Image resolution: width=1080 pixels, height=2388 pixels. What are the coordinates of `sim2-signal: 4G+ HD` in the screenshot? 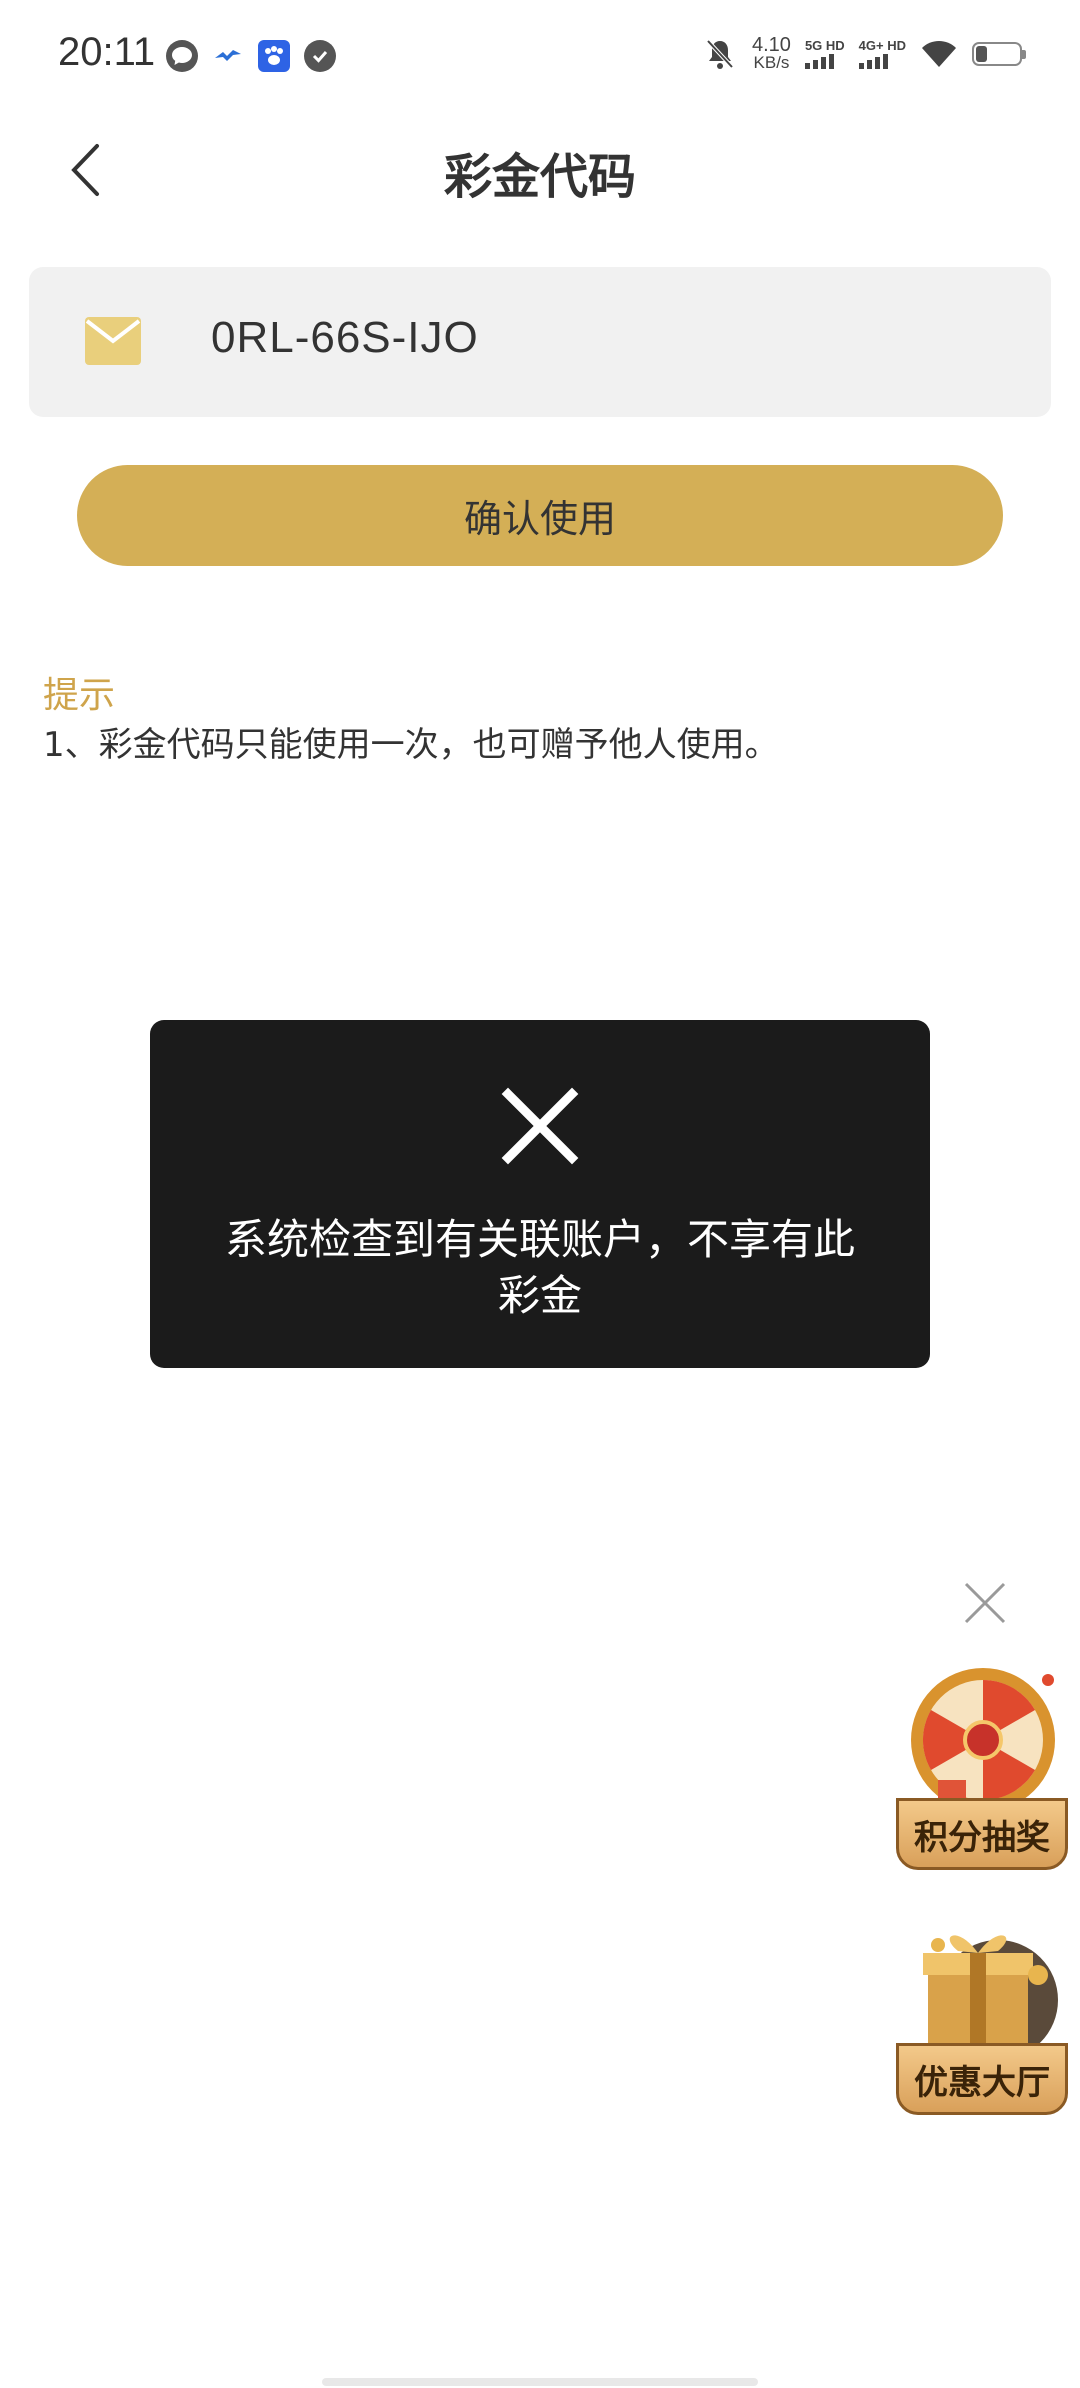 It's located at (882, 53).